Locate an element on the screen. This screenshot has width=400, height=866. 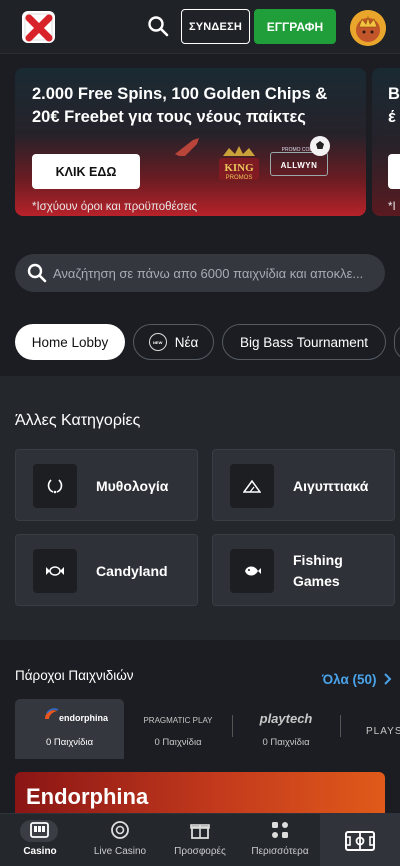
lobby-tabs: Home Lobby NEW Νέα Big Bass Tournament is located at coordinates (207, 342).